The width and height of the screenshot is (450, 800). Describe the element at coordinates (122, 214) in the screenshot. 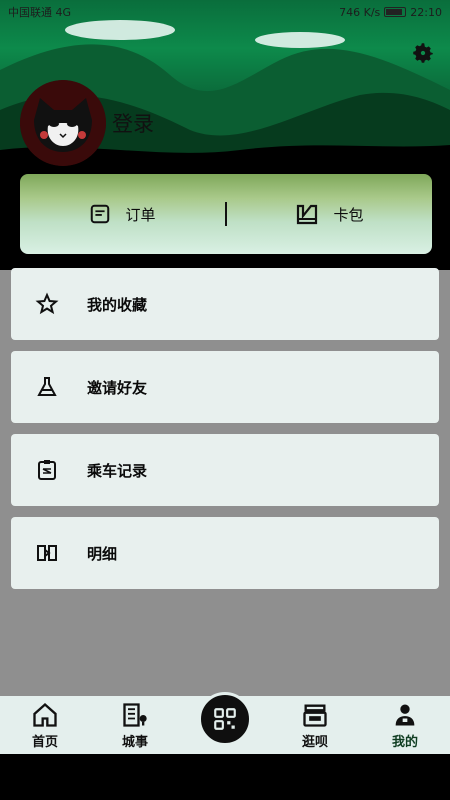

I see `orders-button: 订单` at that location.